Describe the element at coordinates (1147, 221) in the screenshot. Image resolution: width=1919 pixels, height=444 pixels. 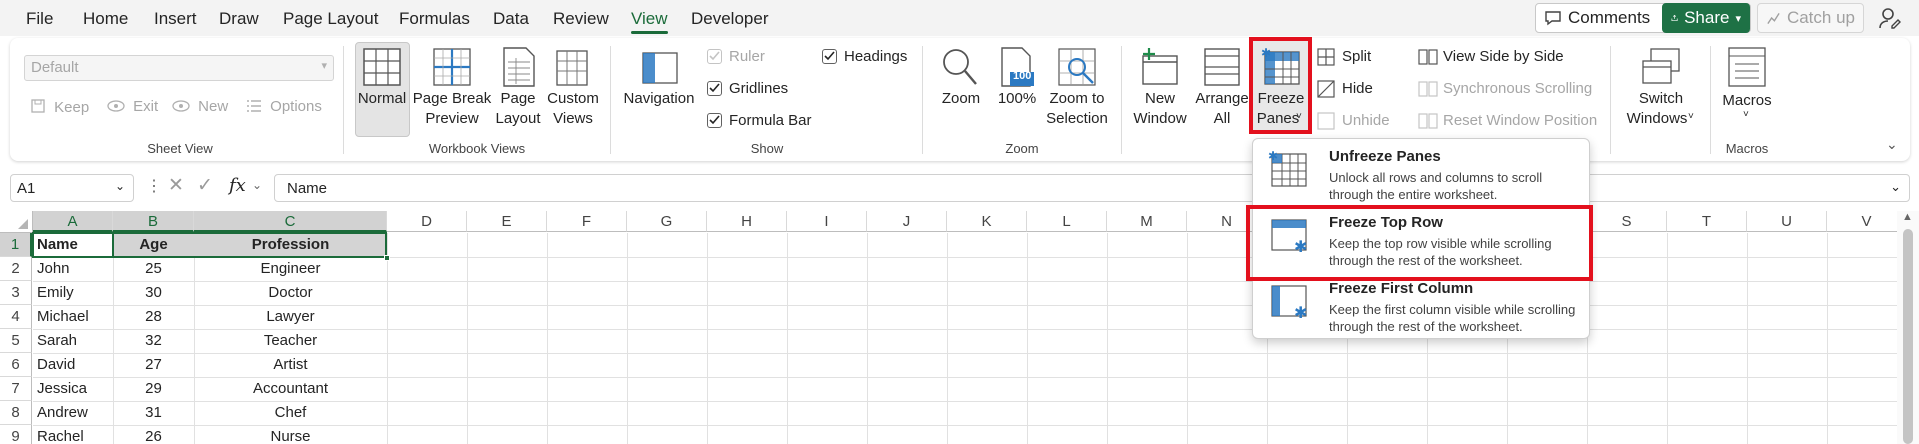
I see `column-header-m: M` at that location.